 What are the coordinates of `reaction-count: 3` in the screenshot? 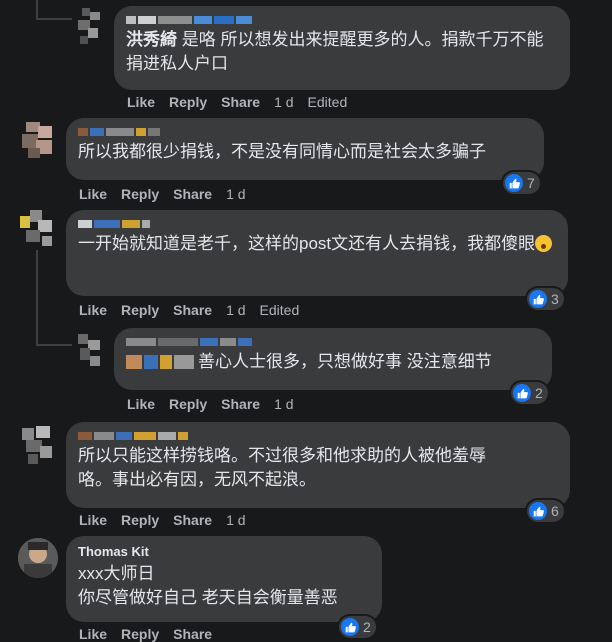 It's located at (545, 299).